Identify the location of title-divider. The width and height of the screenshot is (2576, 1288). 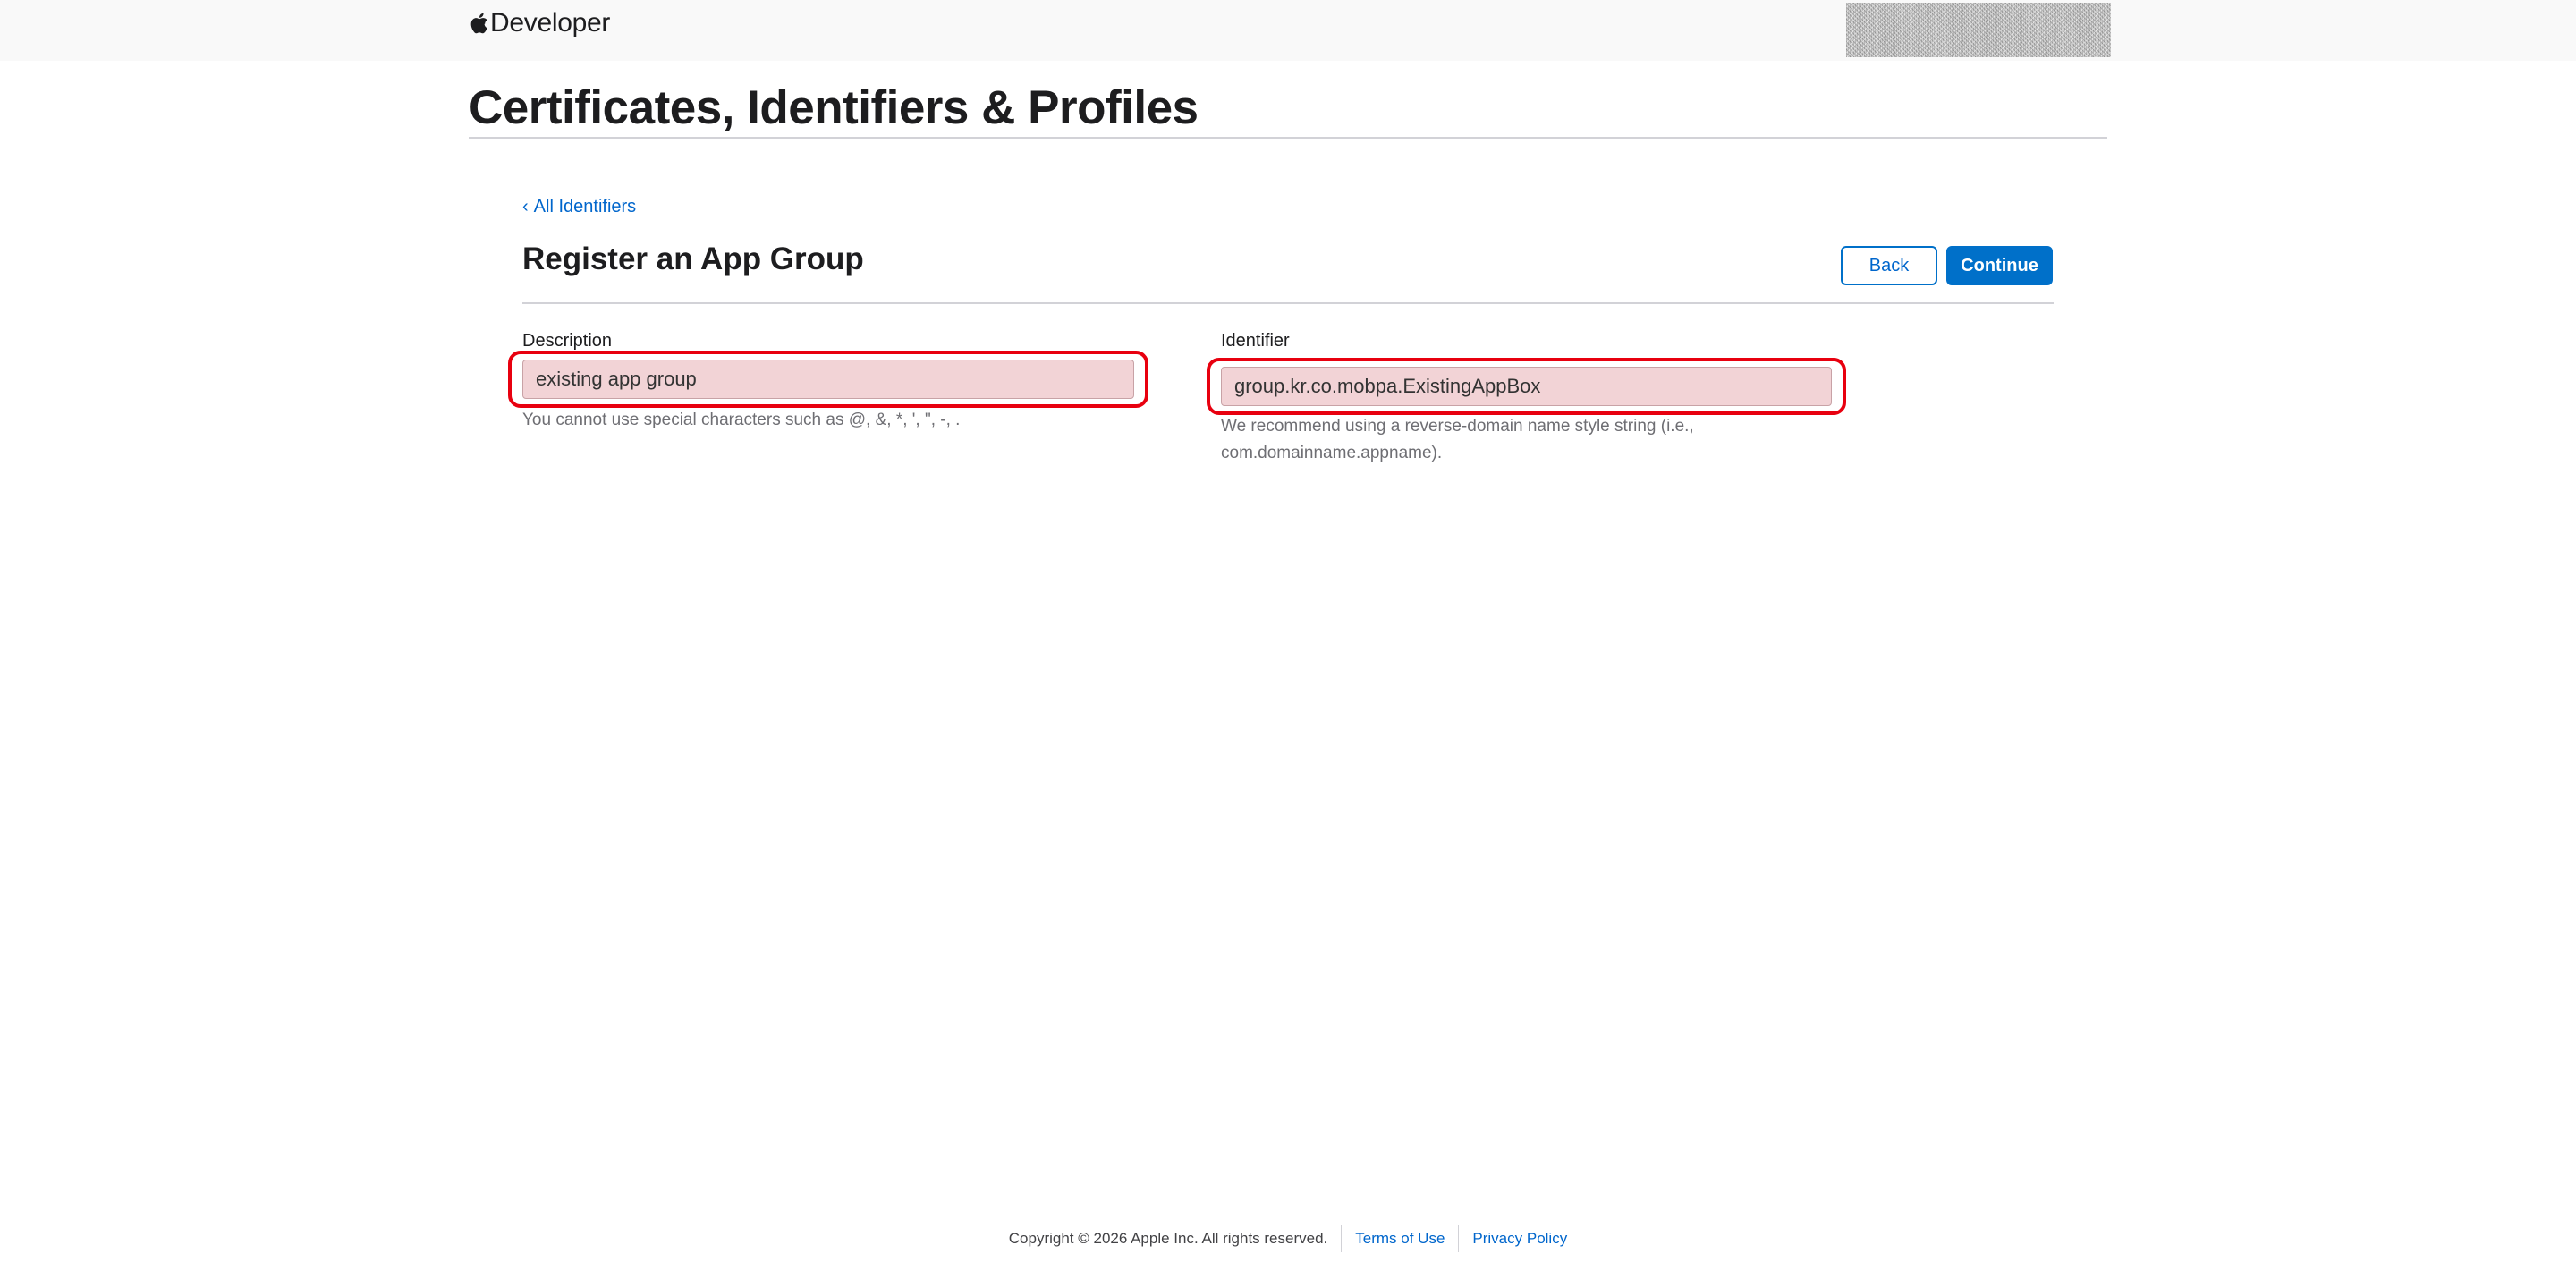
(1288, 138).